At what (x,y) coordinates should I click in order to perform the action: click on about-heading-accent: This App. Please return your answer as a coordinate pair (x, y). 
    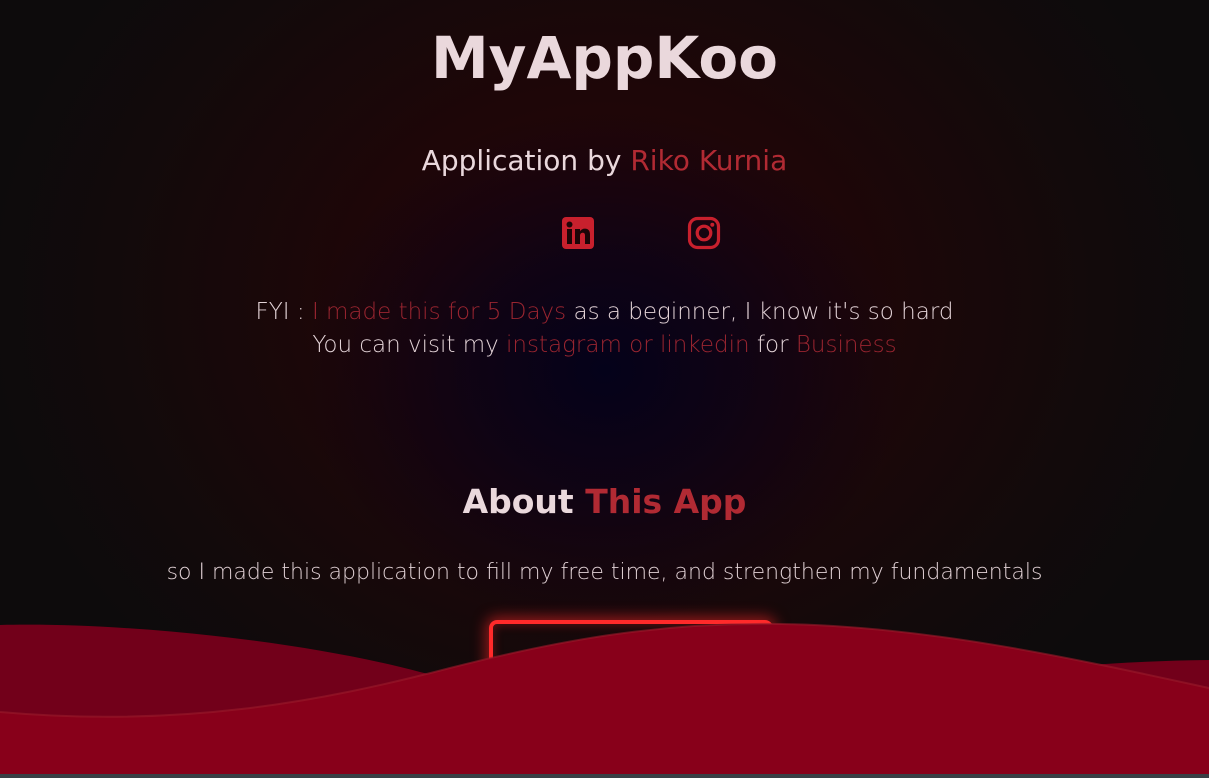
    Looking at the image, I should click on (666, 501).